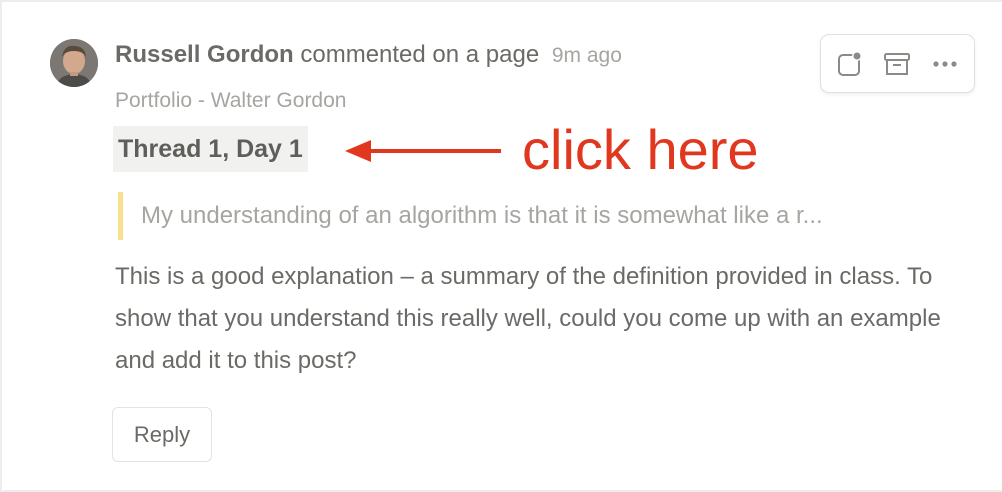 This screenshot has width=1002, height=492. What do you see at coordinates (230, 101) in the screenshot?
I see `page-breadcrumb: Portfolio - Walter Gordon` at bounding box center [230, 101].